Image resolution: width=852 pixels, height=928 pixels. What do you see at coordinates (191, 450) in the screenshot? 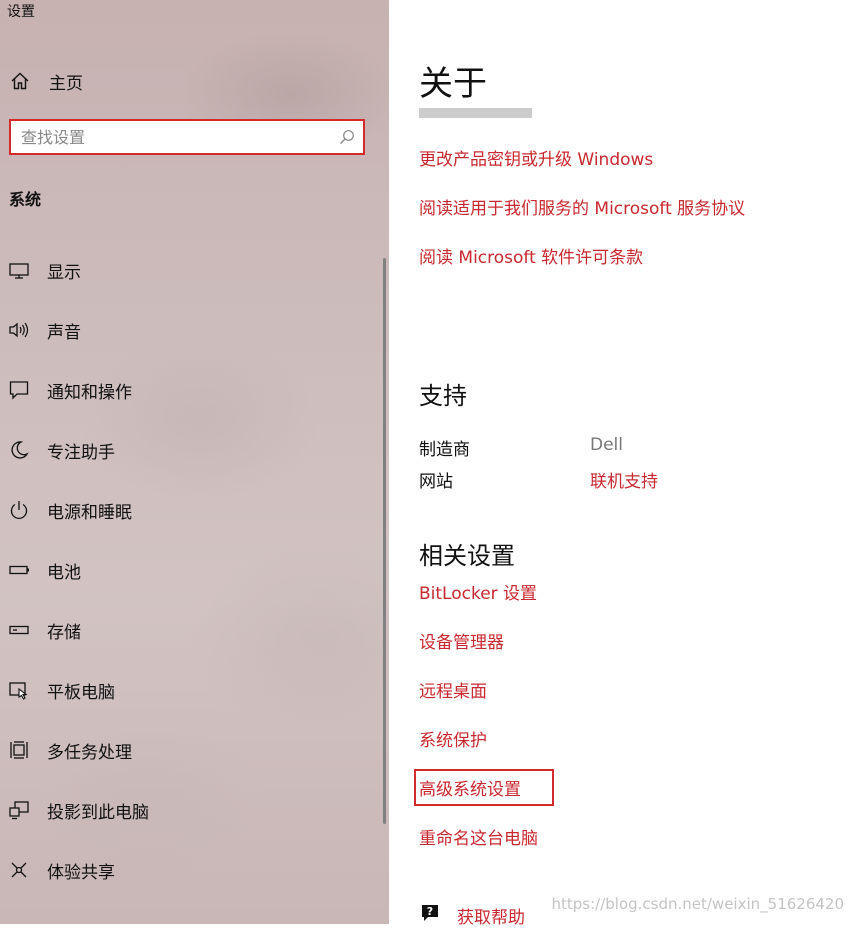
I see `sidebar-item-focus-assist: 专注助手` at bounding box center [191, 450].